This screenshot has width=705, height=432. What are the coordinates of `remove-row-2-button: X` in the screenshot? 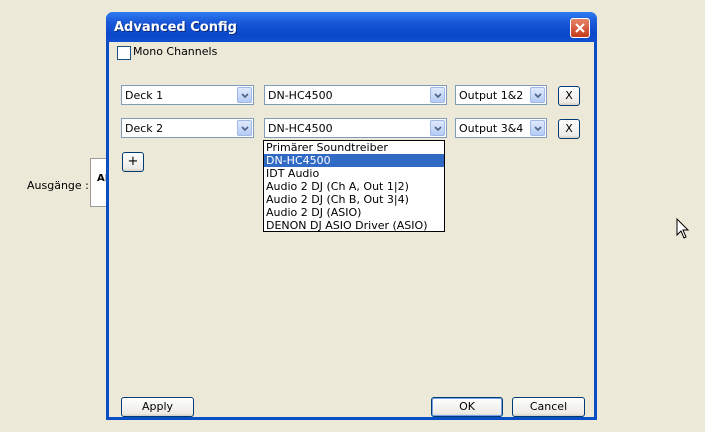 It's located at (569, 129).